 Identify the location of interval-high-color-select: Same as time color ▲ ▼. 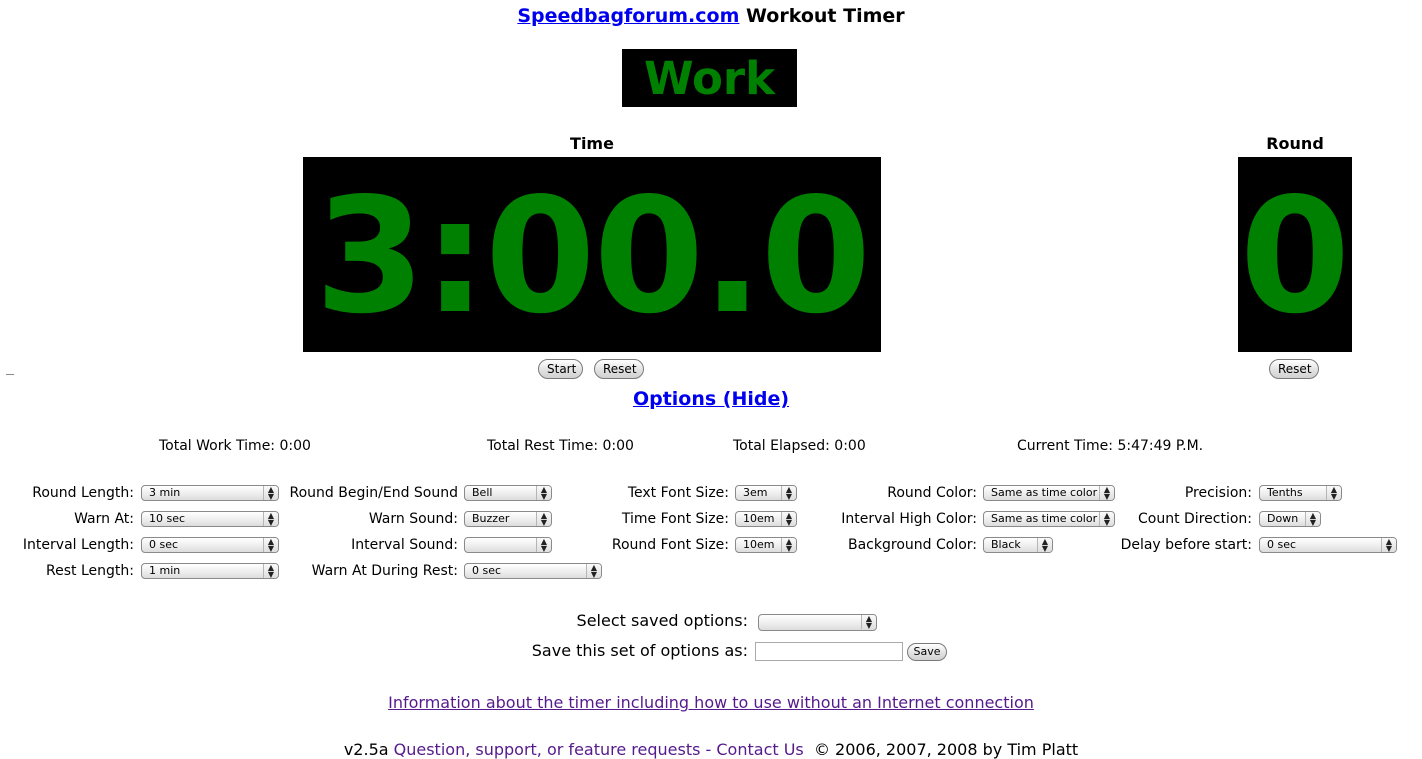
(1049, 519).